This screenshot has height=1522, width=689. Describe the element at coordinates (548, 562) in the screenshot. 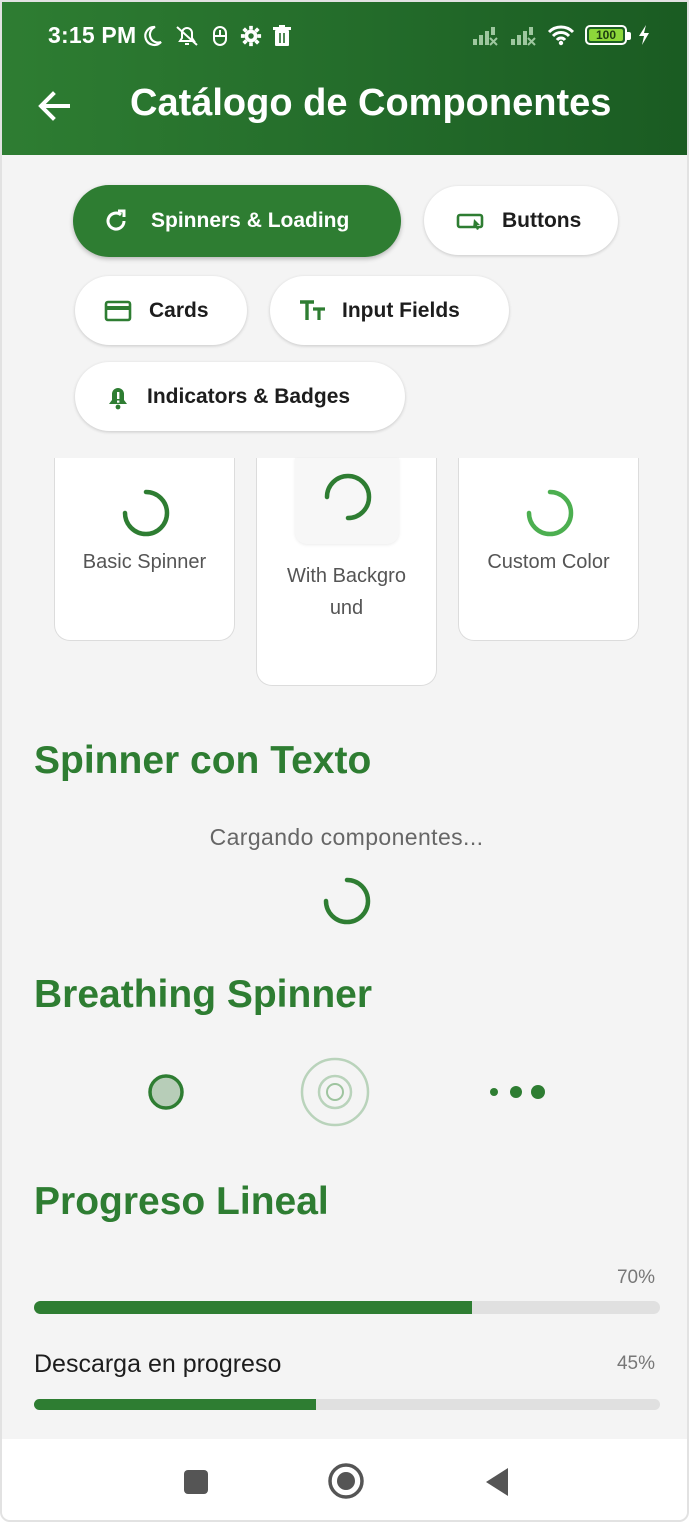

I see `spinner-card-label: Custom Color` at that location.